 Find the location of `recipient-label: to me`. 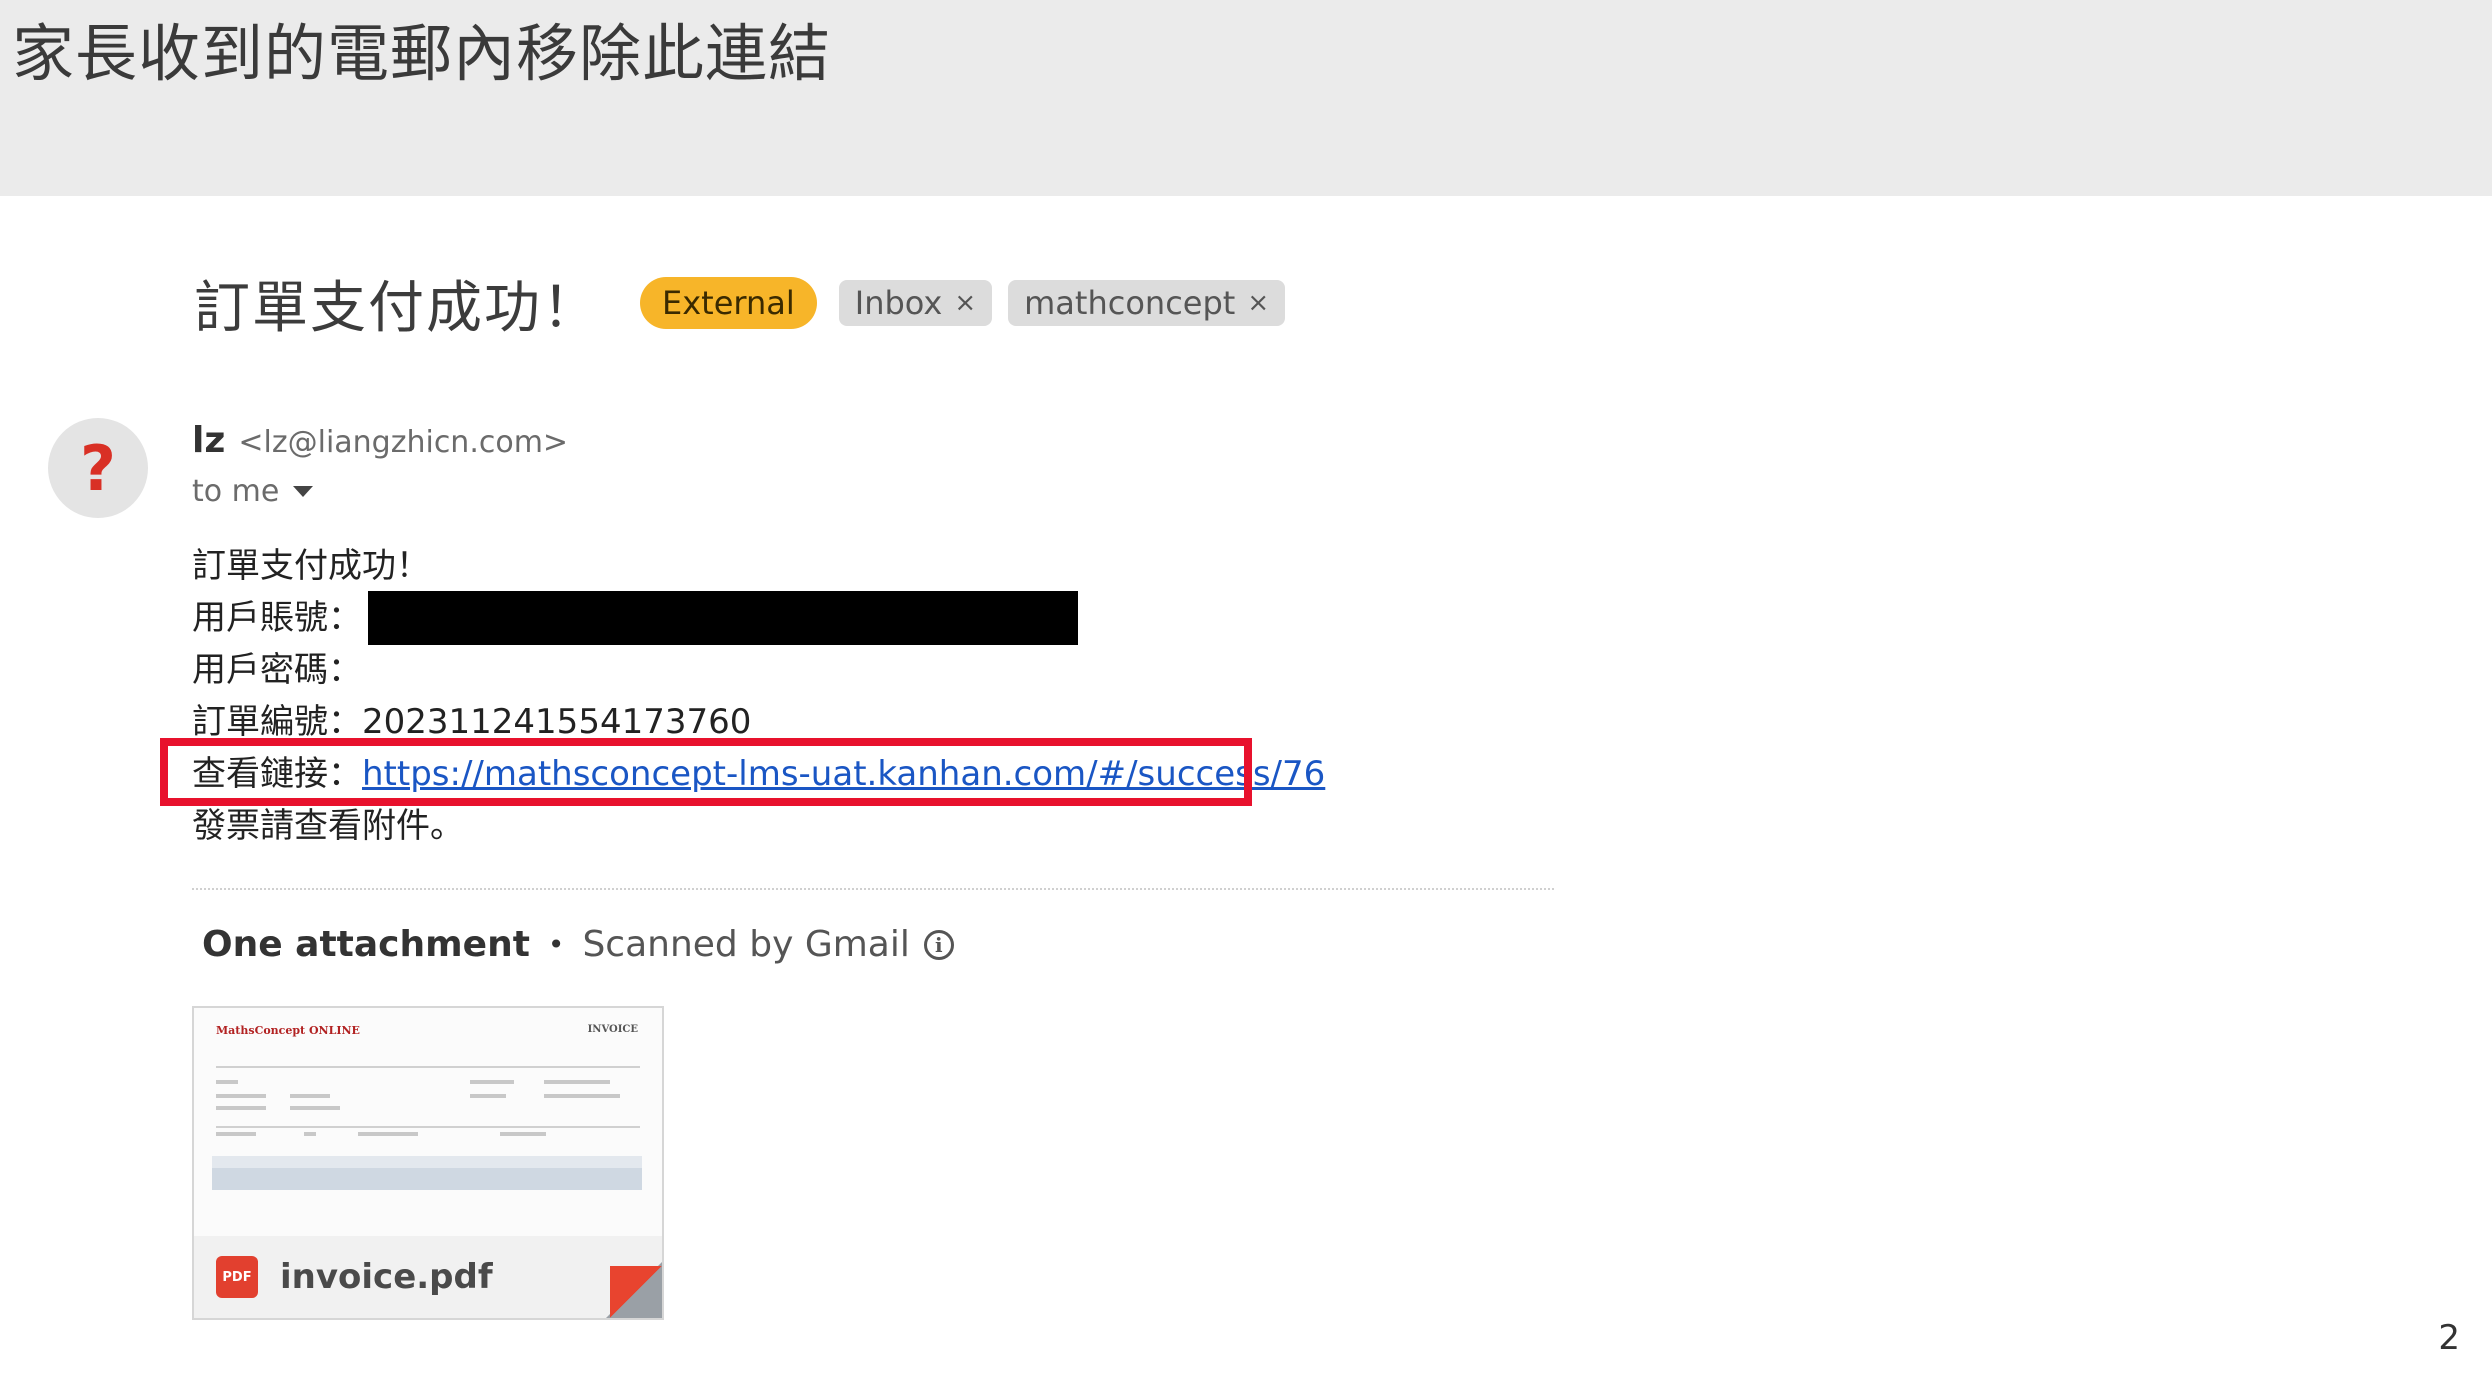

recipient-label: to me is located at coordinates (236, 491).